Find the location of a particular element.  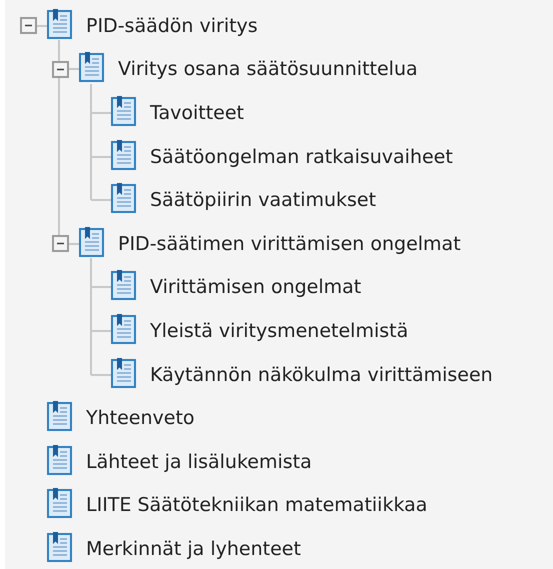

tree-item: PID-säätimen virittämisen ongelmat is located at coordinates (289, 243).